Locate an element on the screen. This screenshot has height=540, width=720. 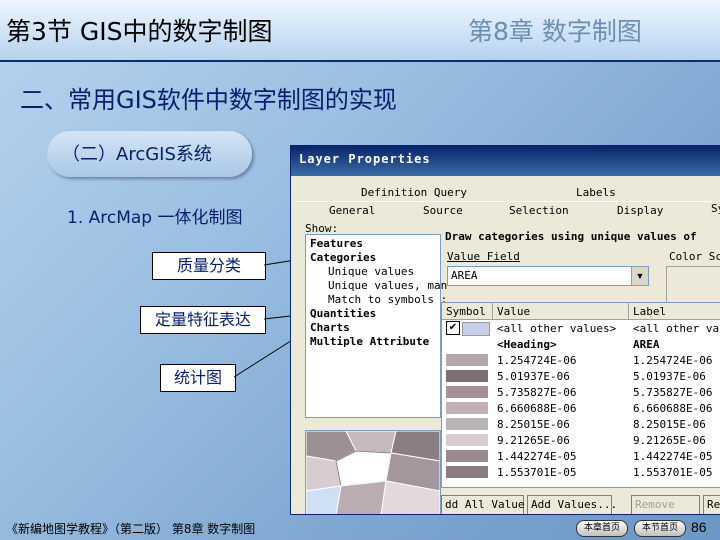
value-cell: <all other values> is located at coordinates (557, 328).